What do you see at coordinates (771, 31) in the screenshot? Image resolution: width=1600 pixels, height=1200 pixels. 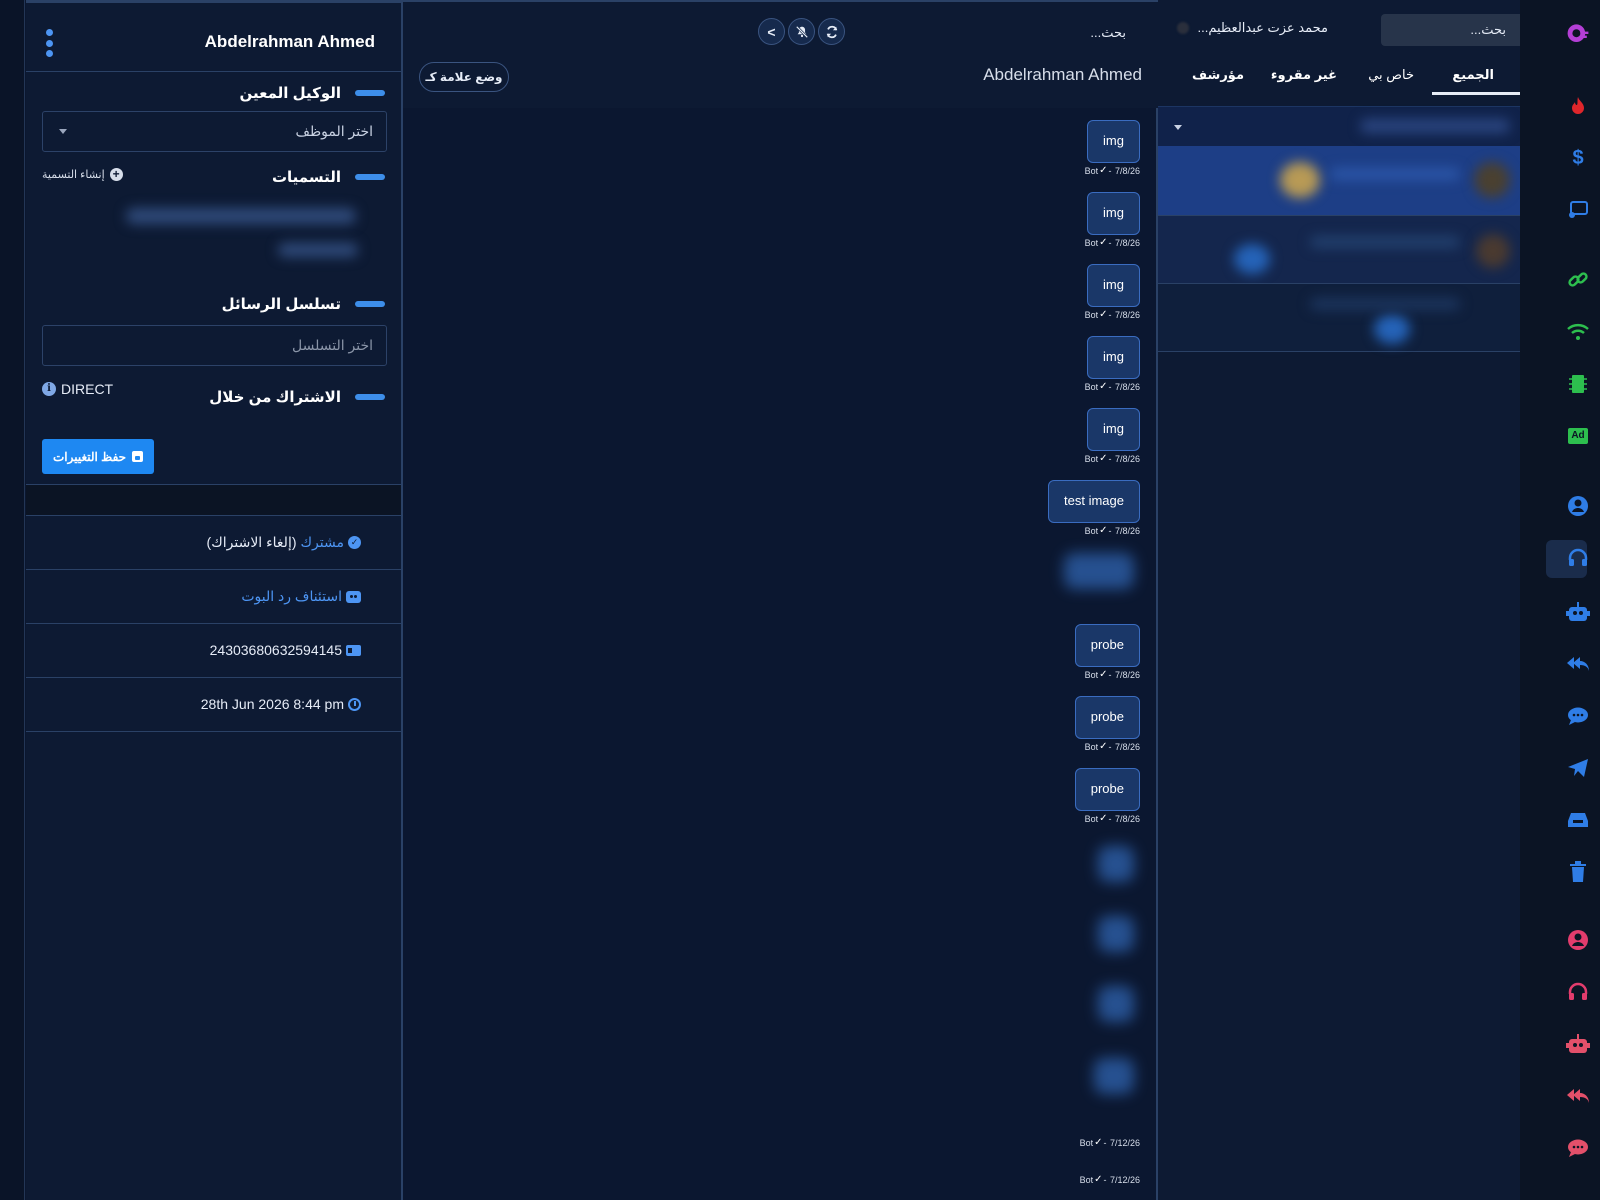 I see `send-back-button: <` at bounding box center [771, 31].